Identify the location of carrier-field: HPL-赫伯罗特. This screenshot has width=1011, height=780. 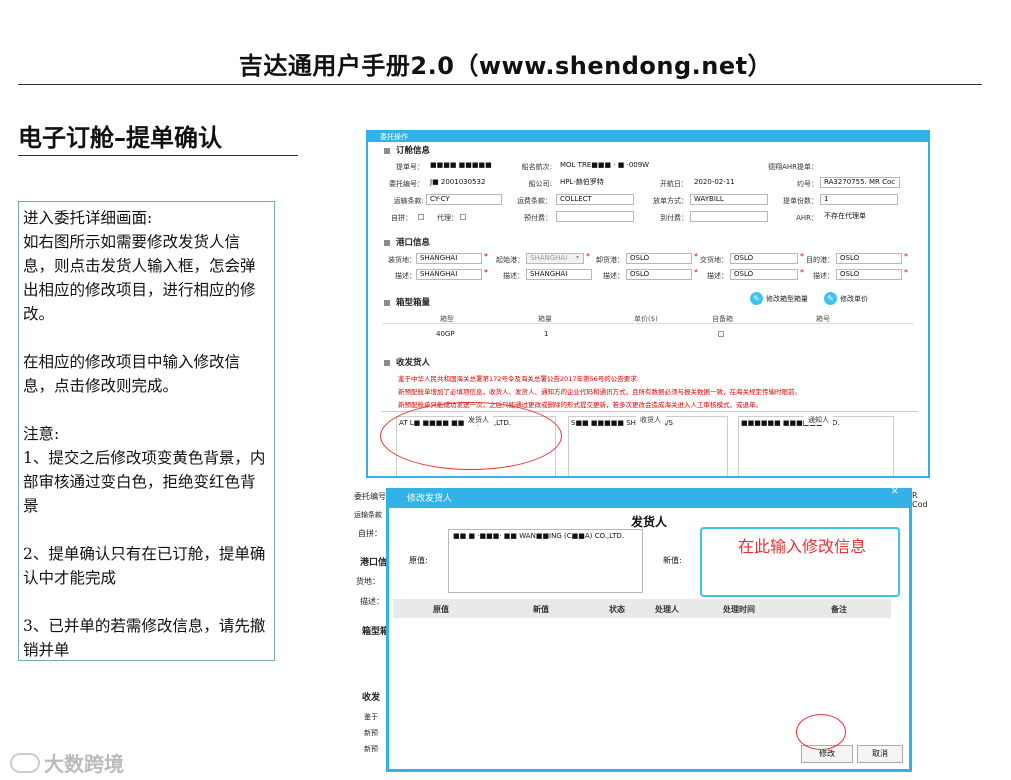
(596, 182).